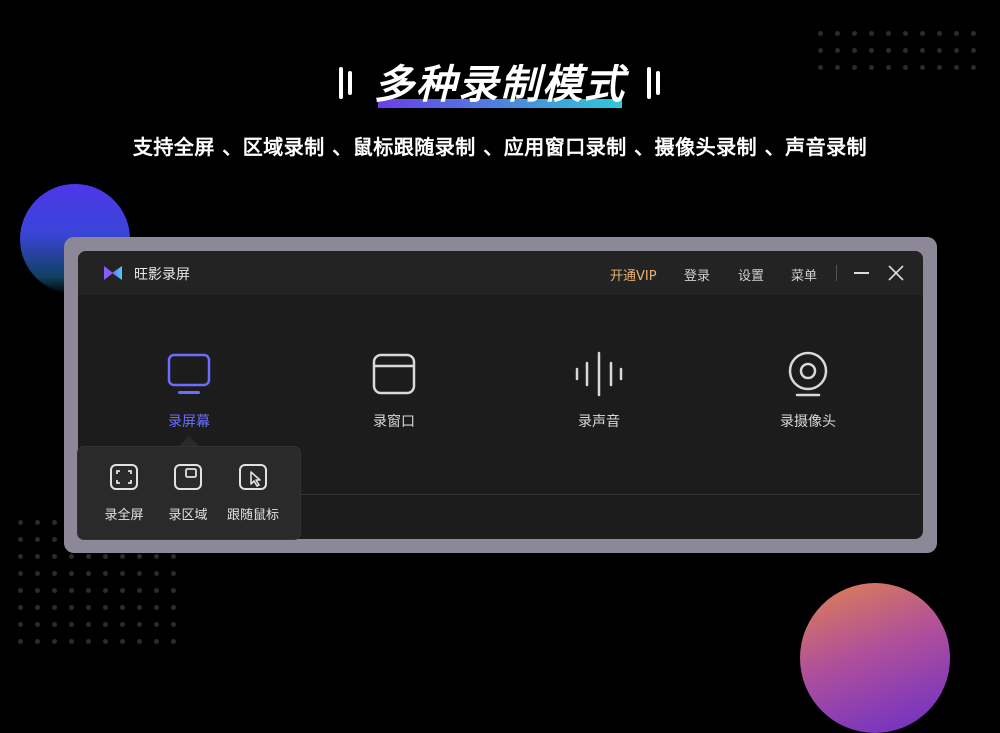 Image resolution: width=1000 pixels, height=733 pixels. What do you see at coordinates (804, 274) in the screenshot?
I see `menu-link: 菜单` at bounding box center [804, 274].